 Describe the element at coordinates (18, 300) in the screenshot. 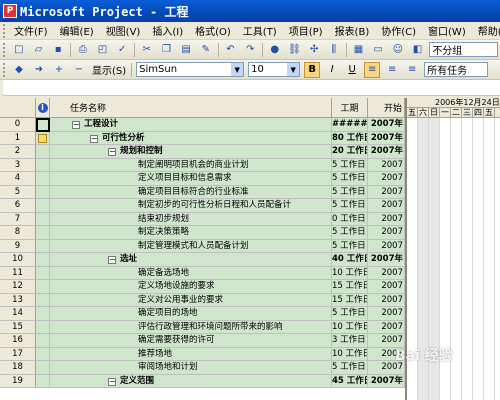

I see `row-id: 13` at that location.